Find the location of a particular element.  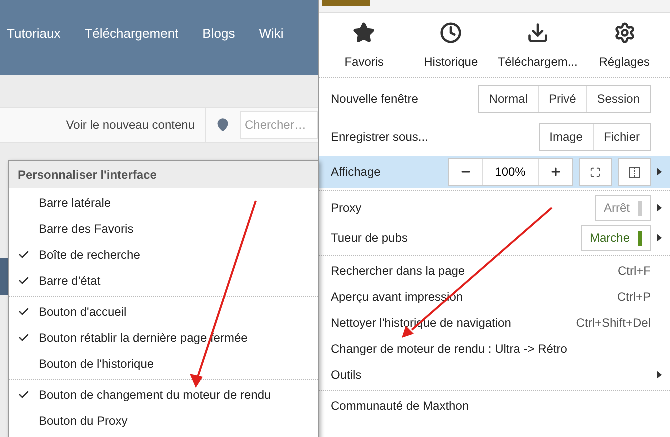

fullscreen-icon is located at coordinates (595, 172).